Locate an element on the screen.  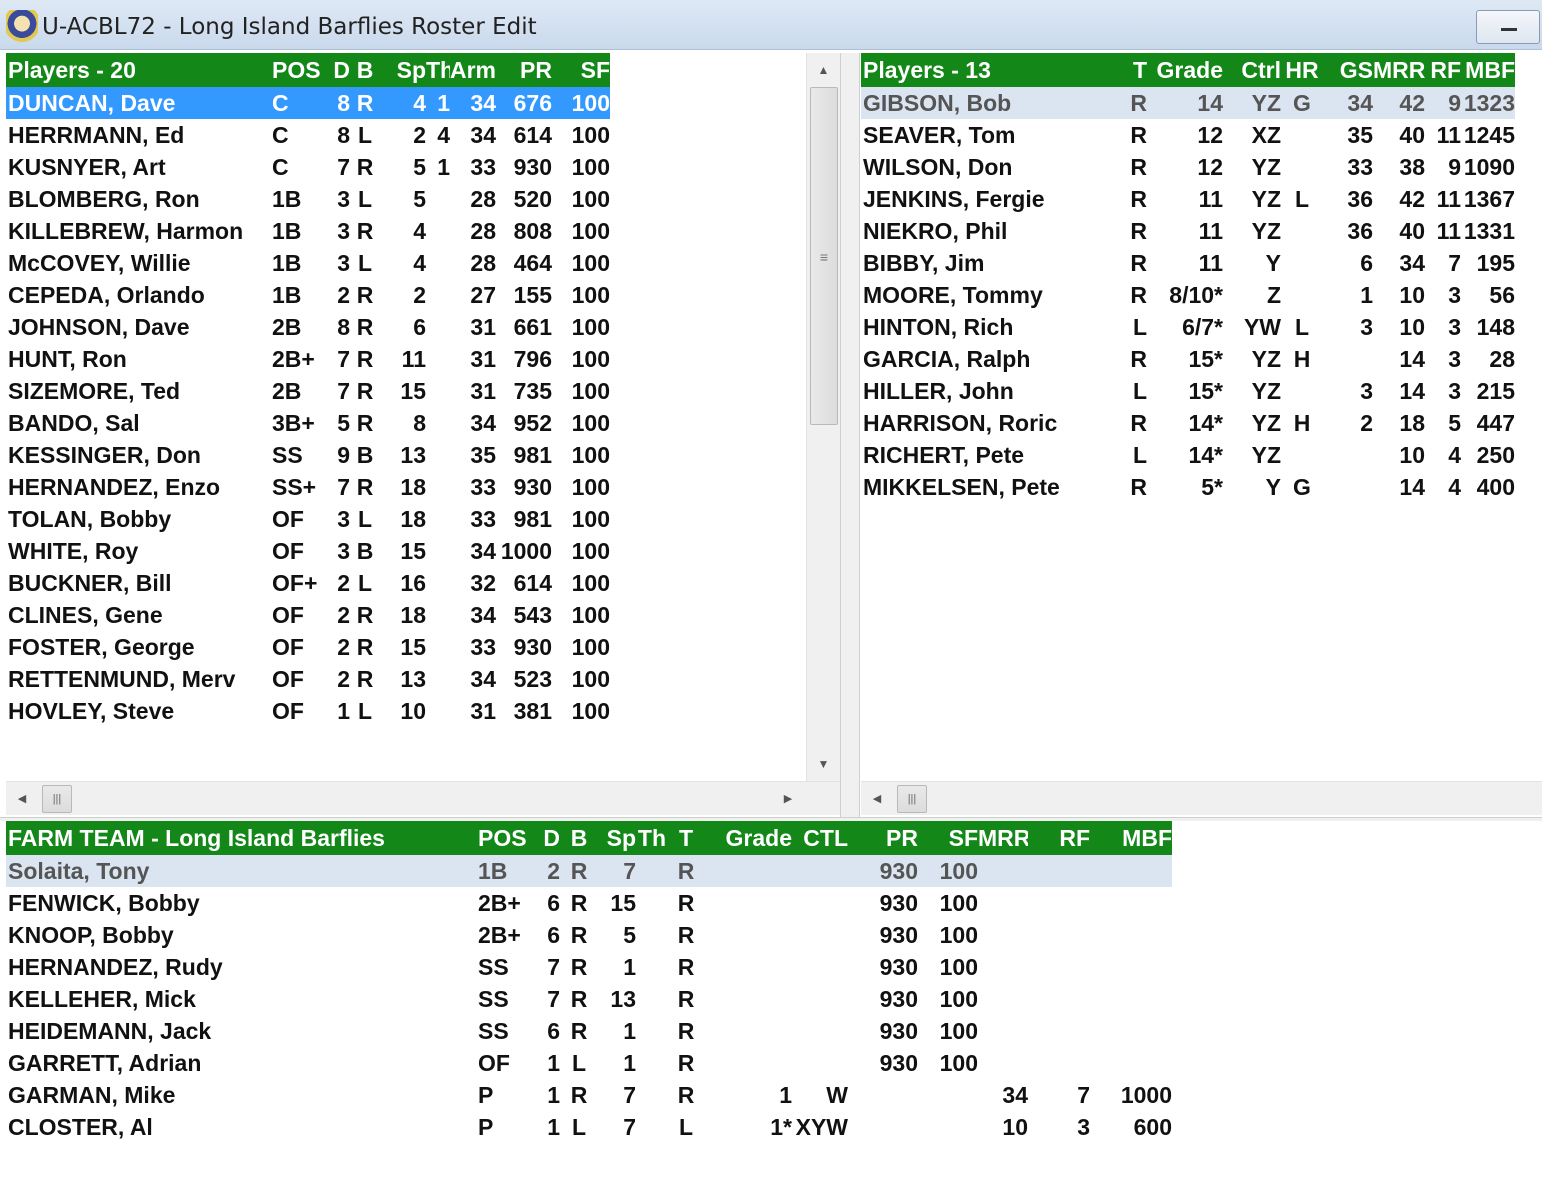
hitters-row: BUCKNER, Bill OF+ 2 L 16 32 614 100 is located at coordinates (308, 583).